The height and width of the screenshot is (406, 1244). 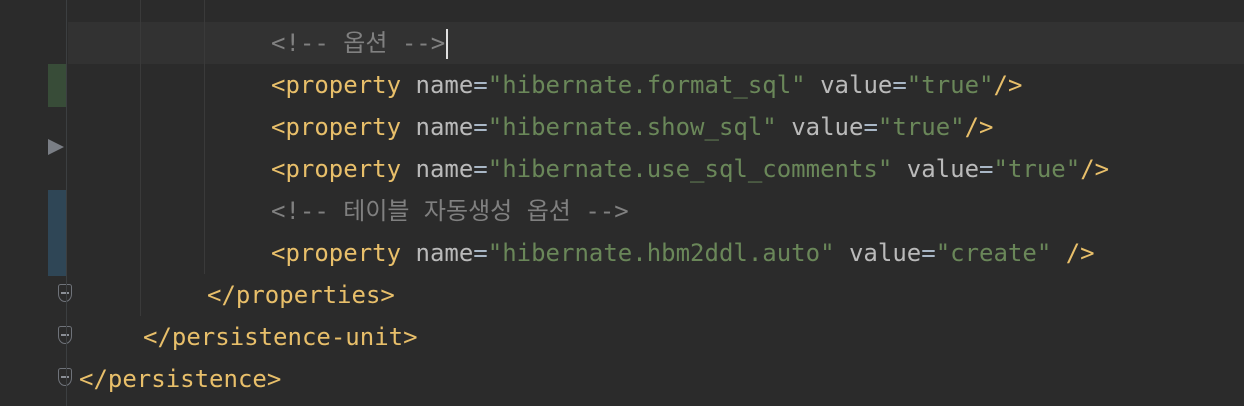 I want to click on gutter-separator, so click(x=66, y=203).